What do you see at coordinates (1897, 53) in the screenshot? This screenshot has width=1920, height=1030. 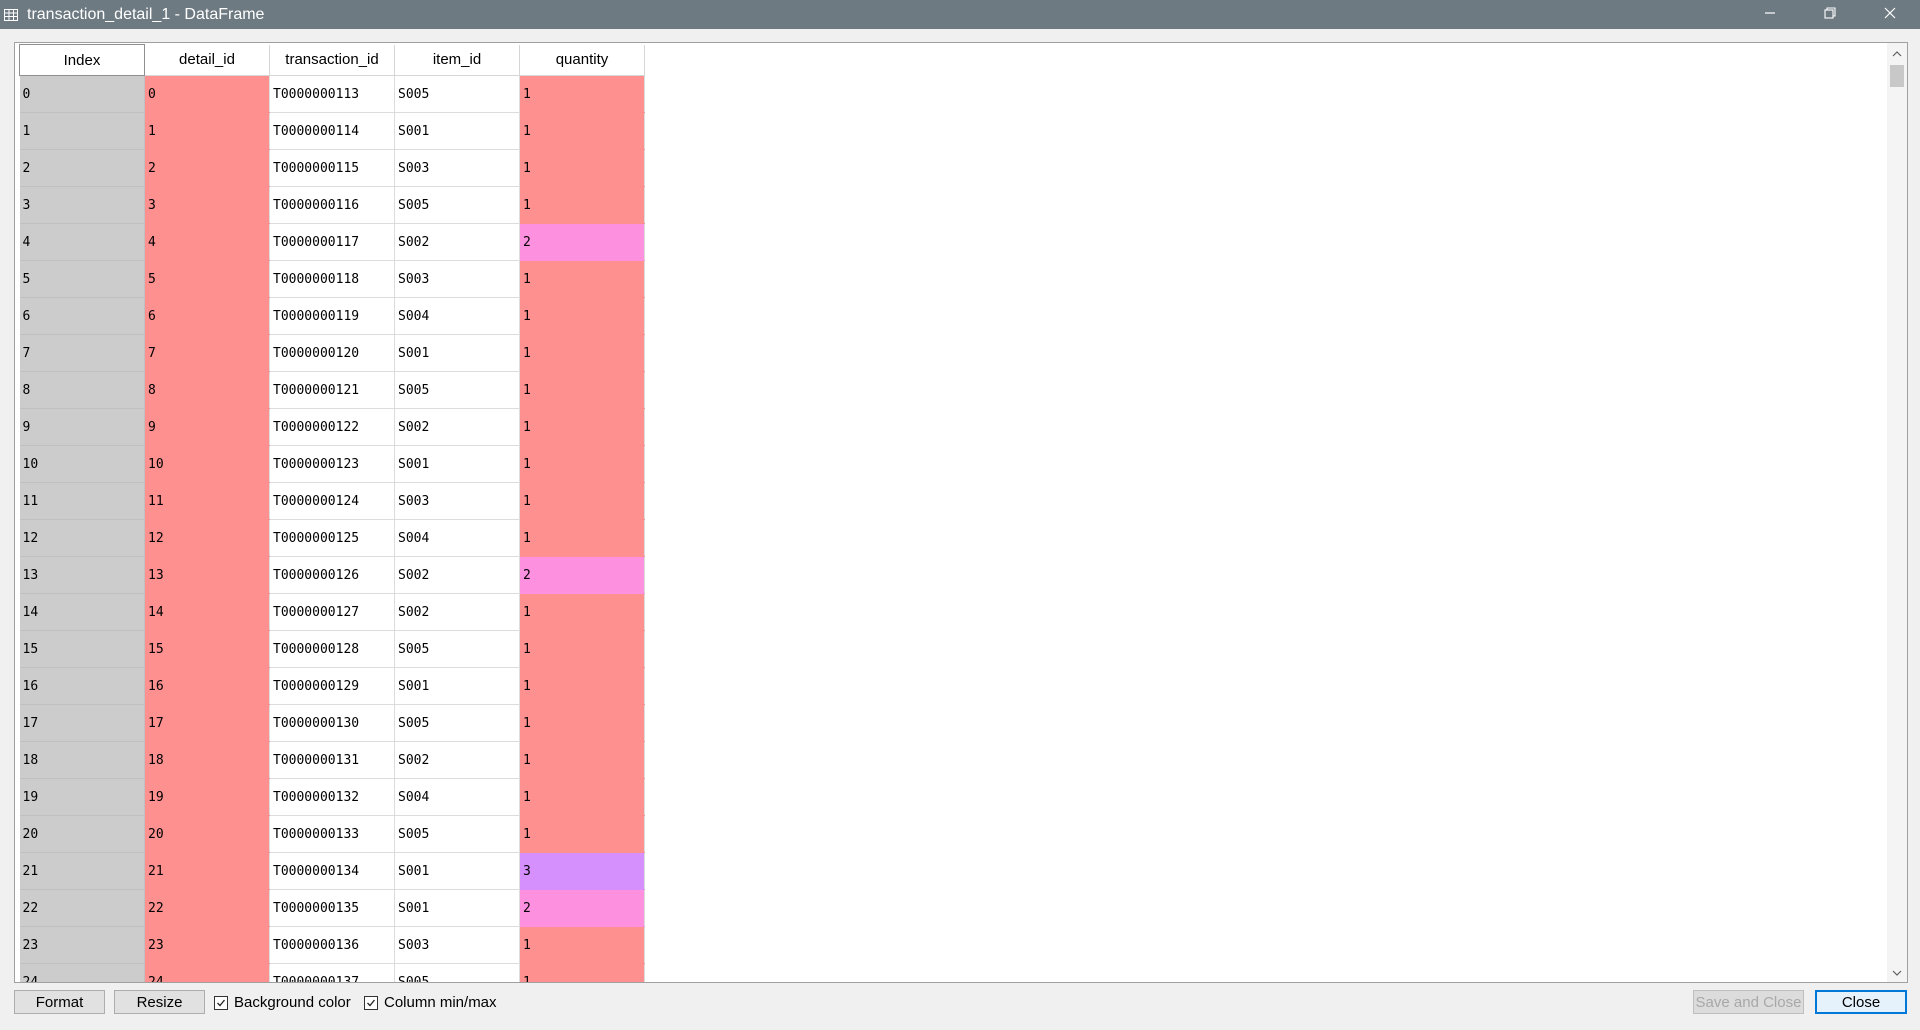 I see `scroll-up-button` at bounding box center [1897, 53].